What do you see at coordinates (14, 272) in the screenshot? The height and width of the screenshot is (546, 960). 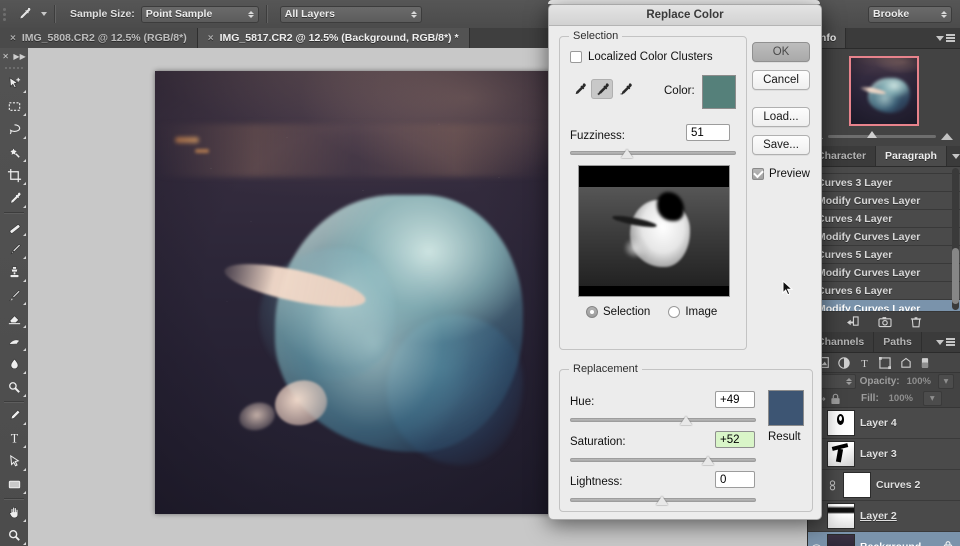 I see `clone-stamp-tool` at bounding box center [14, 272].